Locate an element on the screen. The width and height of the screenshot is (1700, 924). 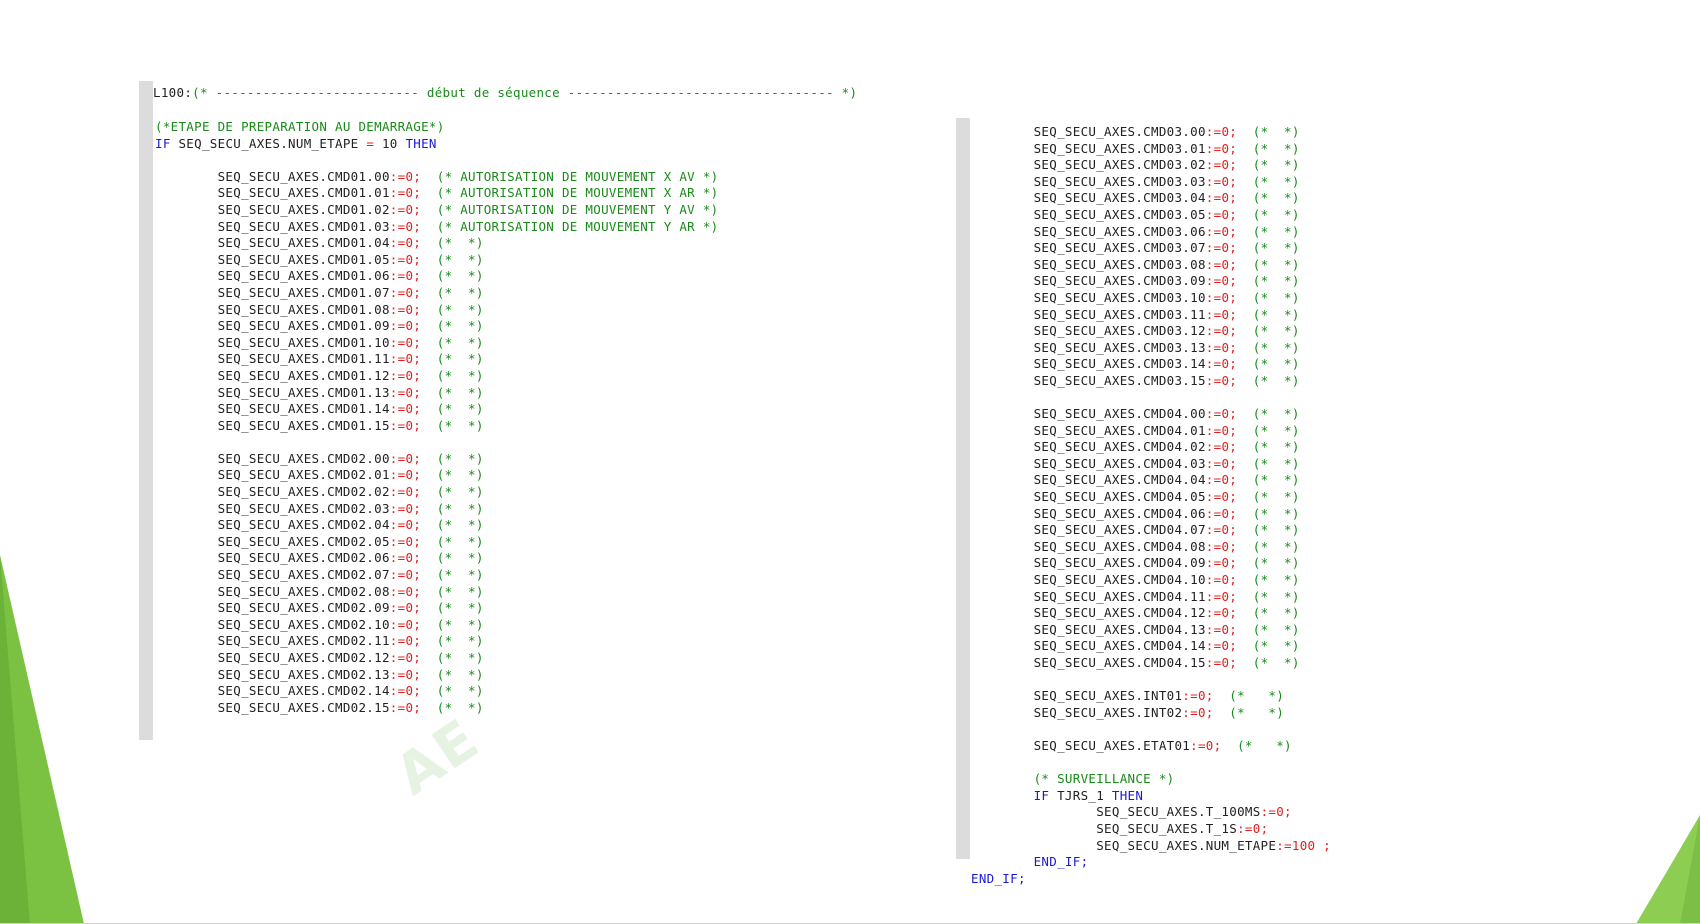
watermark: AE is located at coordinates (438, 757).